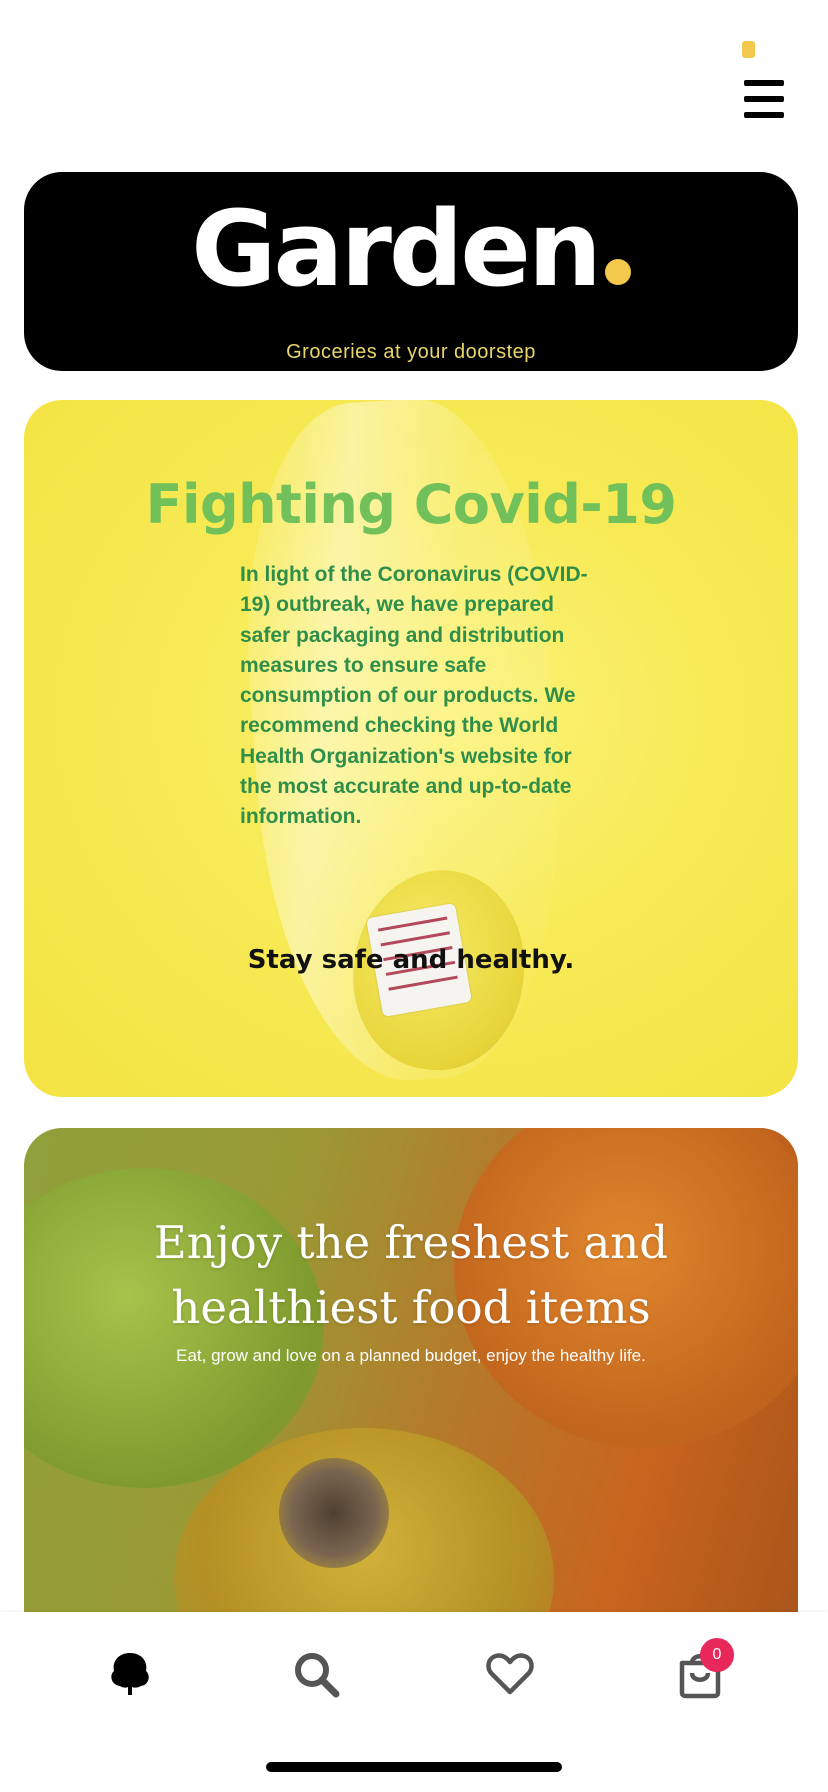 Image resolution: width=828 pixels, height=1792 pixels. What do you see at coordinates (748, 49) in the screenshot?
I see `status-indicator` at bounding box center [748, 49].